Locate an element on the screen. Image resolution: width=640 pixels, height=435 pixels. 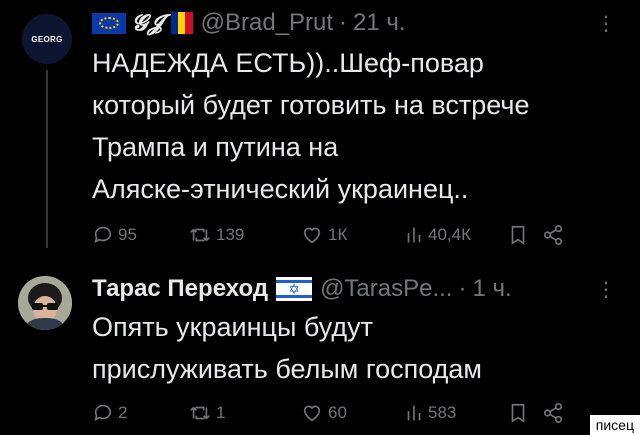
tweet-header: 𝓖𝓙 @Brad_Prut · 21 ч. is located at coordinates (249, 23).